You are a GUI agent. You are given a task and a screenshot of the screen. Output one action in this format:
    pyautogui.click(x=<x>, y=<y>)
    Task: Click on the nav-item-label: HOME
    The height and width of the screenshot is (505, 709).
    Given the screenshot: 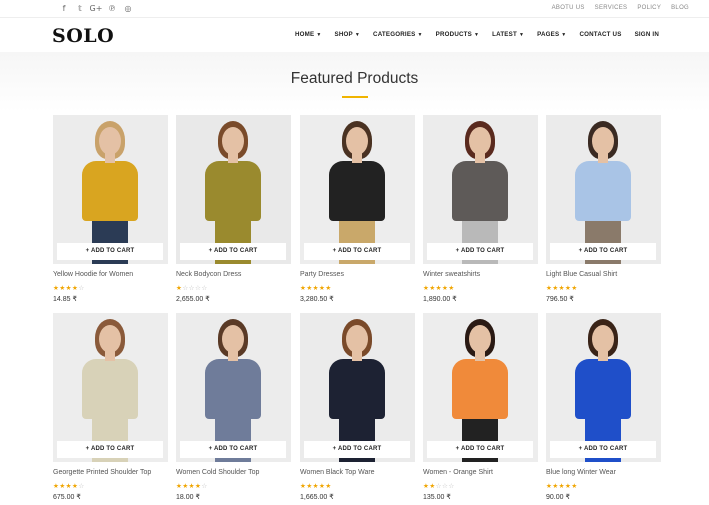 What is the action you would take?
    pyautogui.click(x=305, y=34)
    